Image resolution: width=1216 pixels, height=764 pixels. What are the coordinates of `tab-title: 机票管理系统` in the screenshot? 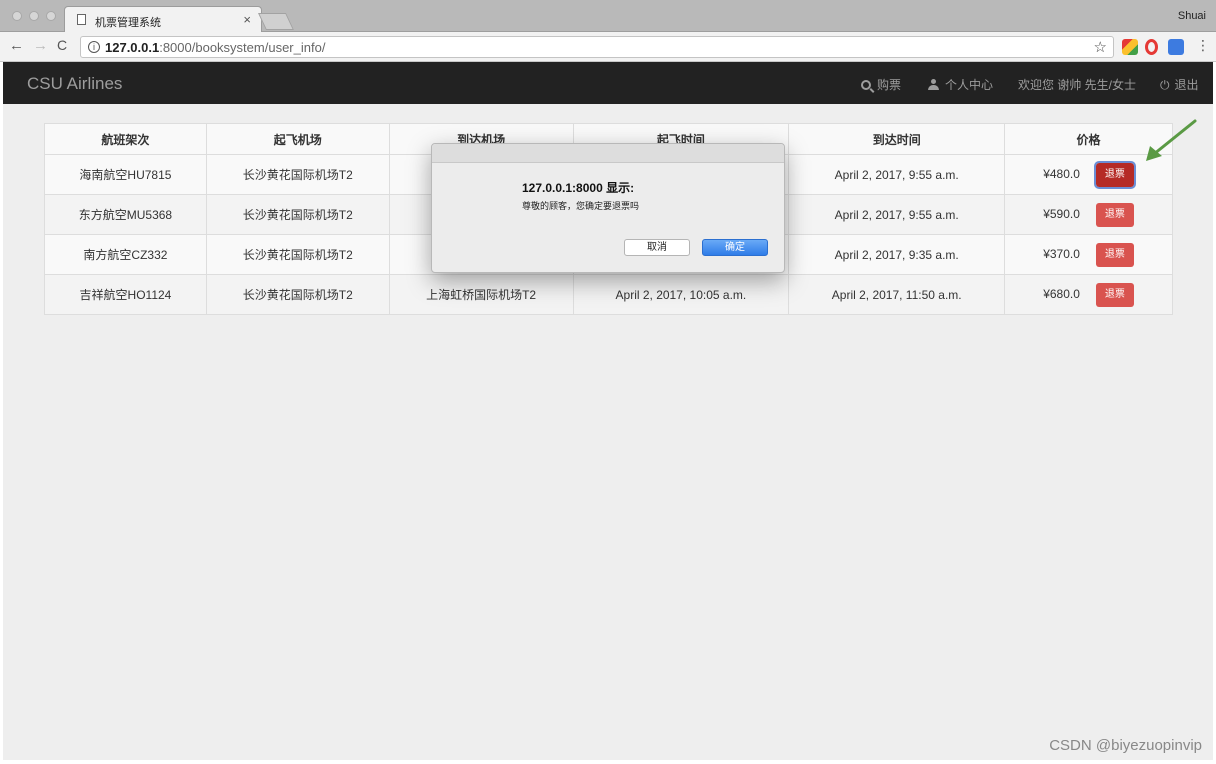 It's located at (128, 23).